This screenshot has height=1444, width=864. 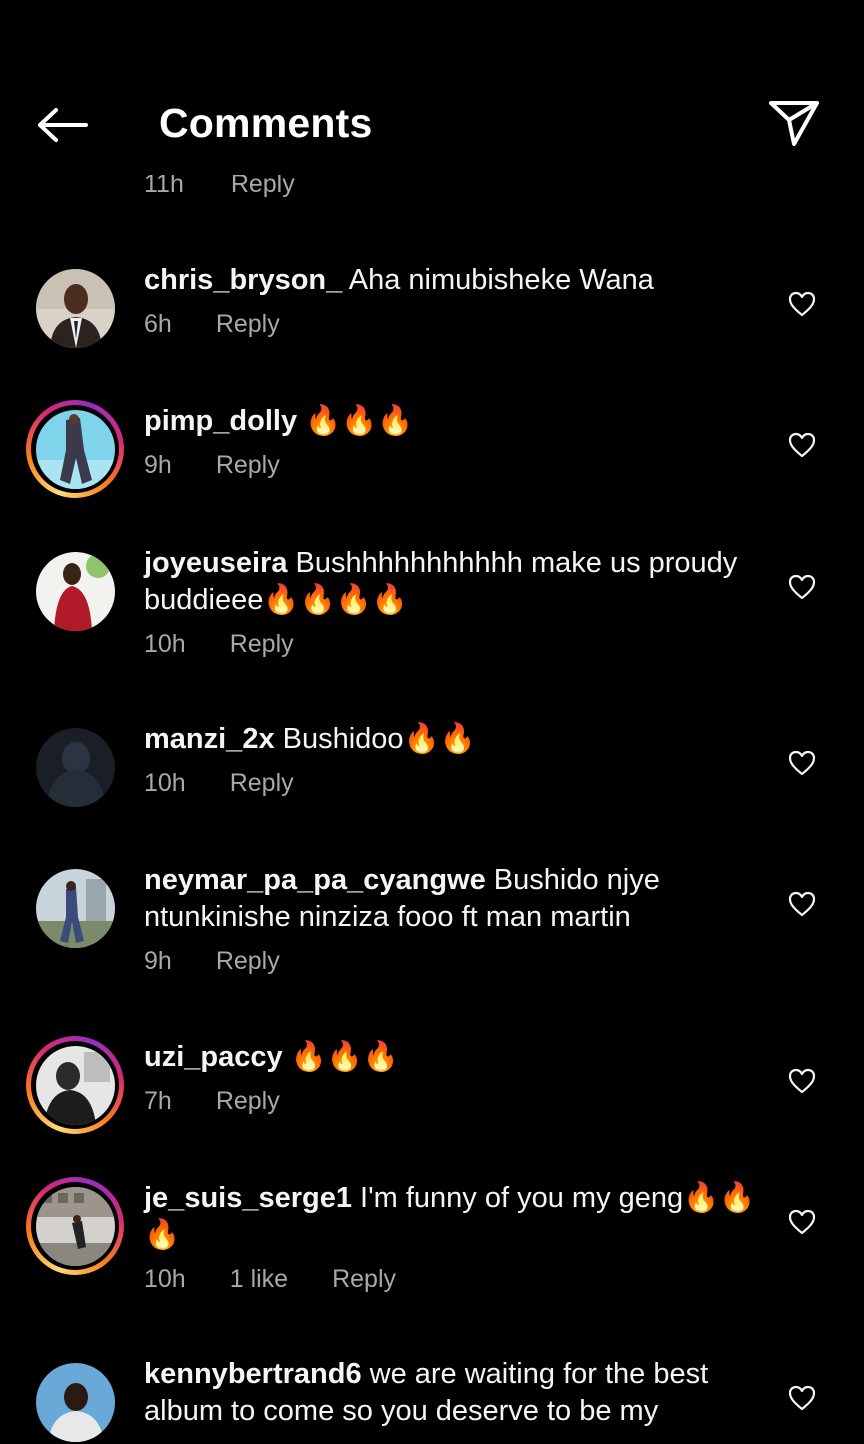 What do you see at coordinates (456, 1057) in the screenshot?
I see `comment-text: uzi_paccy 🔥🔥🔥` at bounding box center [456, 1057].